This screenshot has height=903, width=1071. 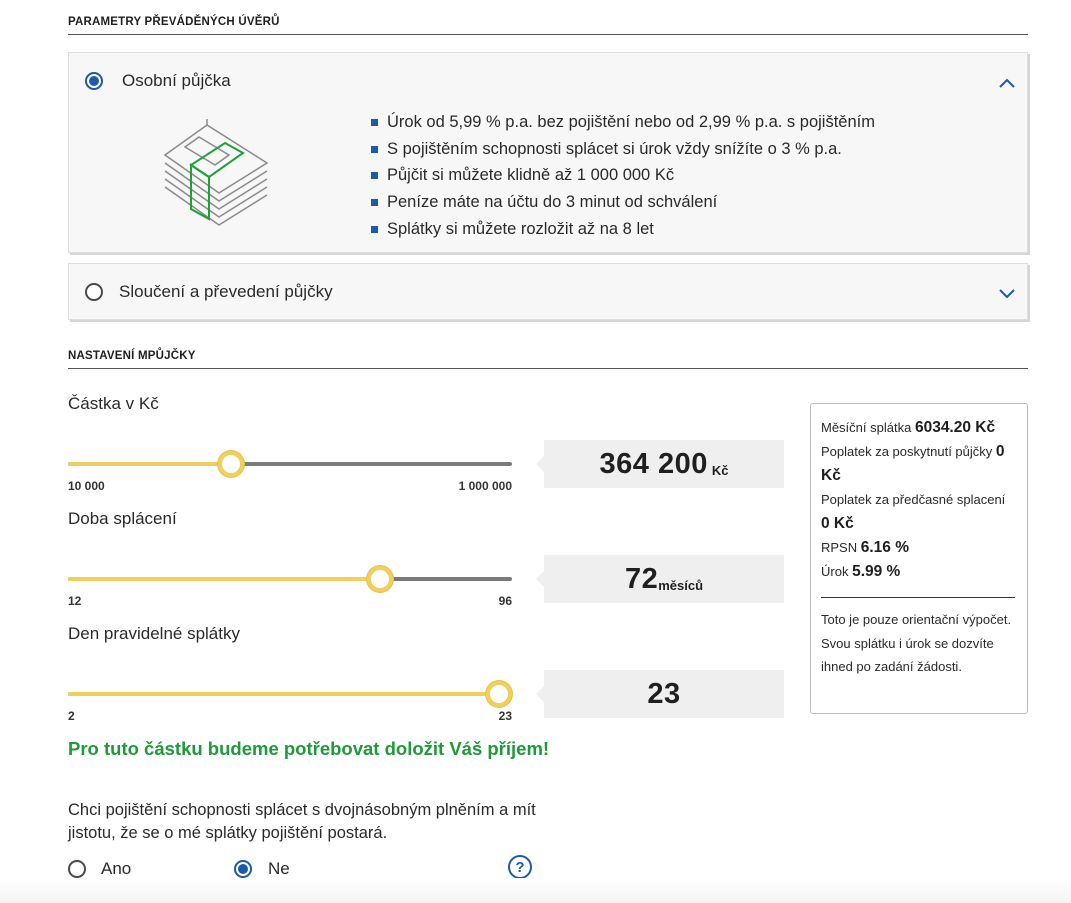 I want to click on term-min-label: 12, so click(x=75, y=601).